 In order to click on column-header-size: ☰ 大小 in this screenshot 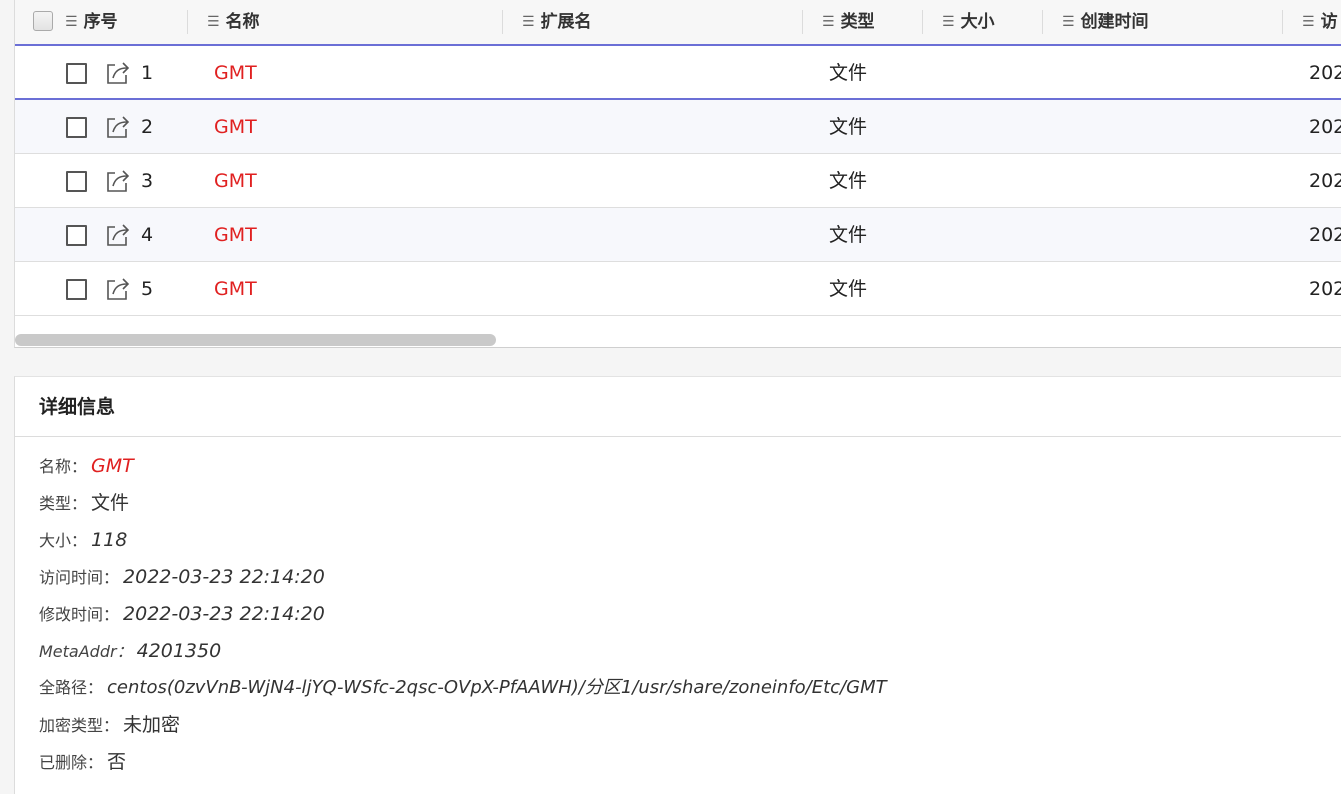, I will do `click(968, 22)`.